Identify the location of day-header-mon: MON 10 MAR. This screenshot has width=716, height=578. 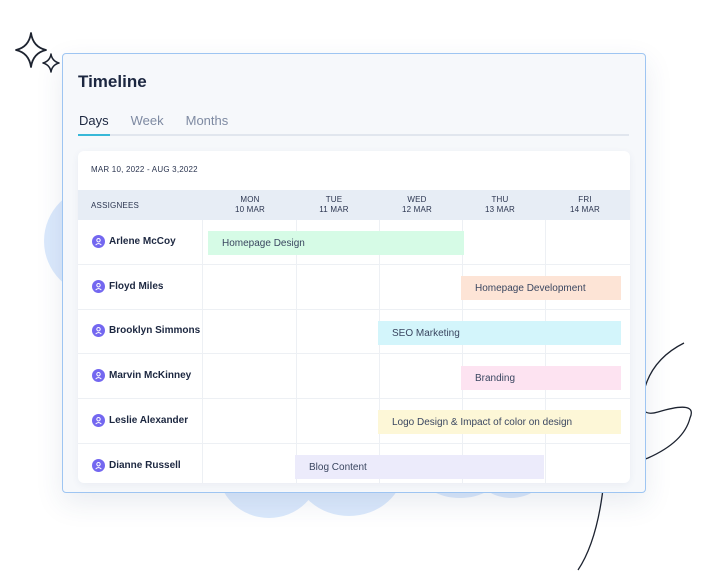
(250, 205).